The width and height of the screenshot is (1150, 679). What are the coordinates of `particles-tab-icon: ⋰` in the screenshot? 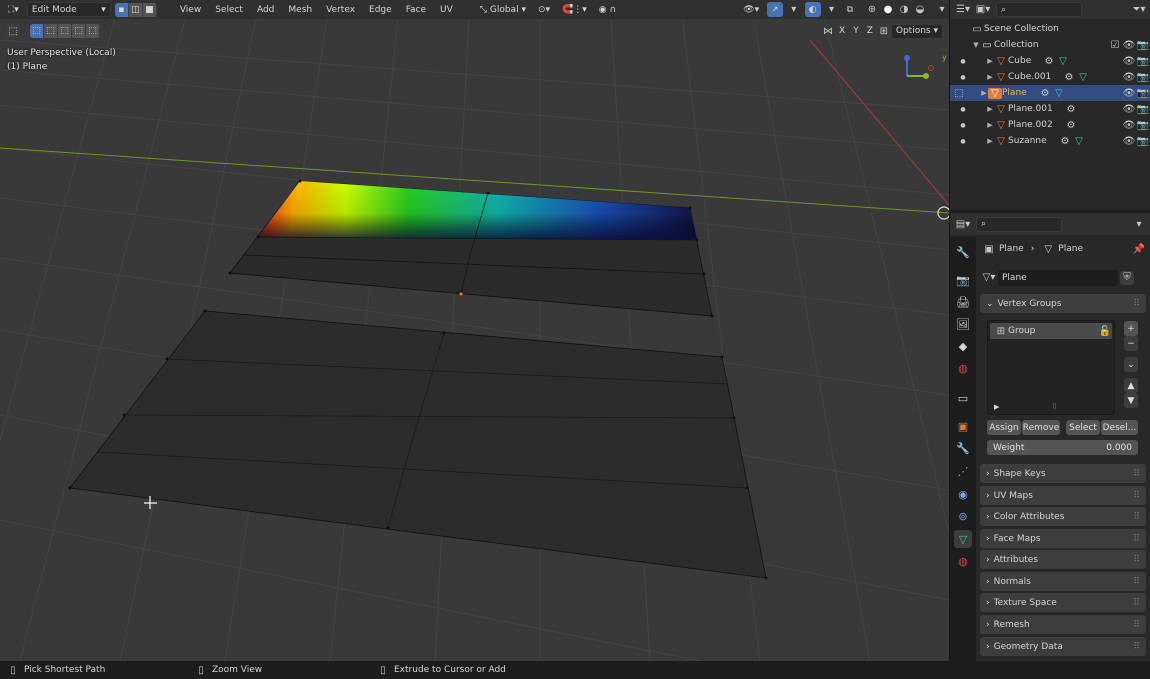 It's located at (963, 471).